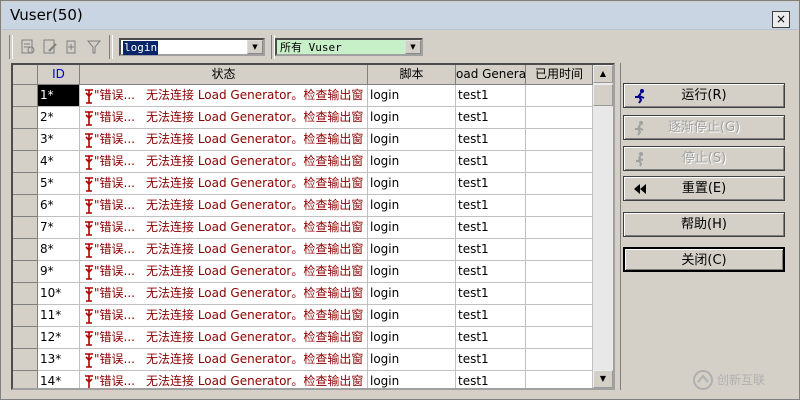 The image size is (800, 400). What do you see at coordinates (72, 47) in the screenshot?
I see `add-icon` at bounding box center [72, 47].